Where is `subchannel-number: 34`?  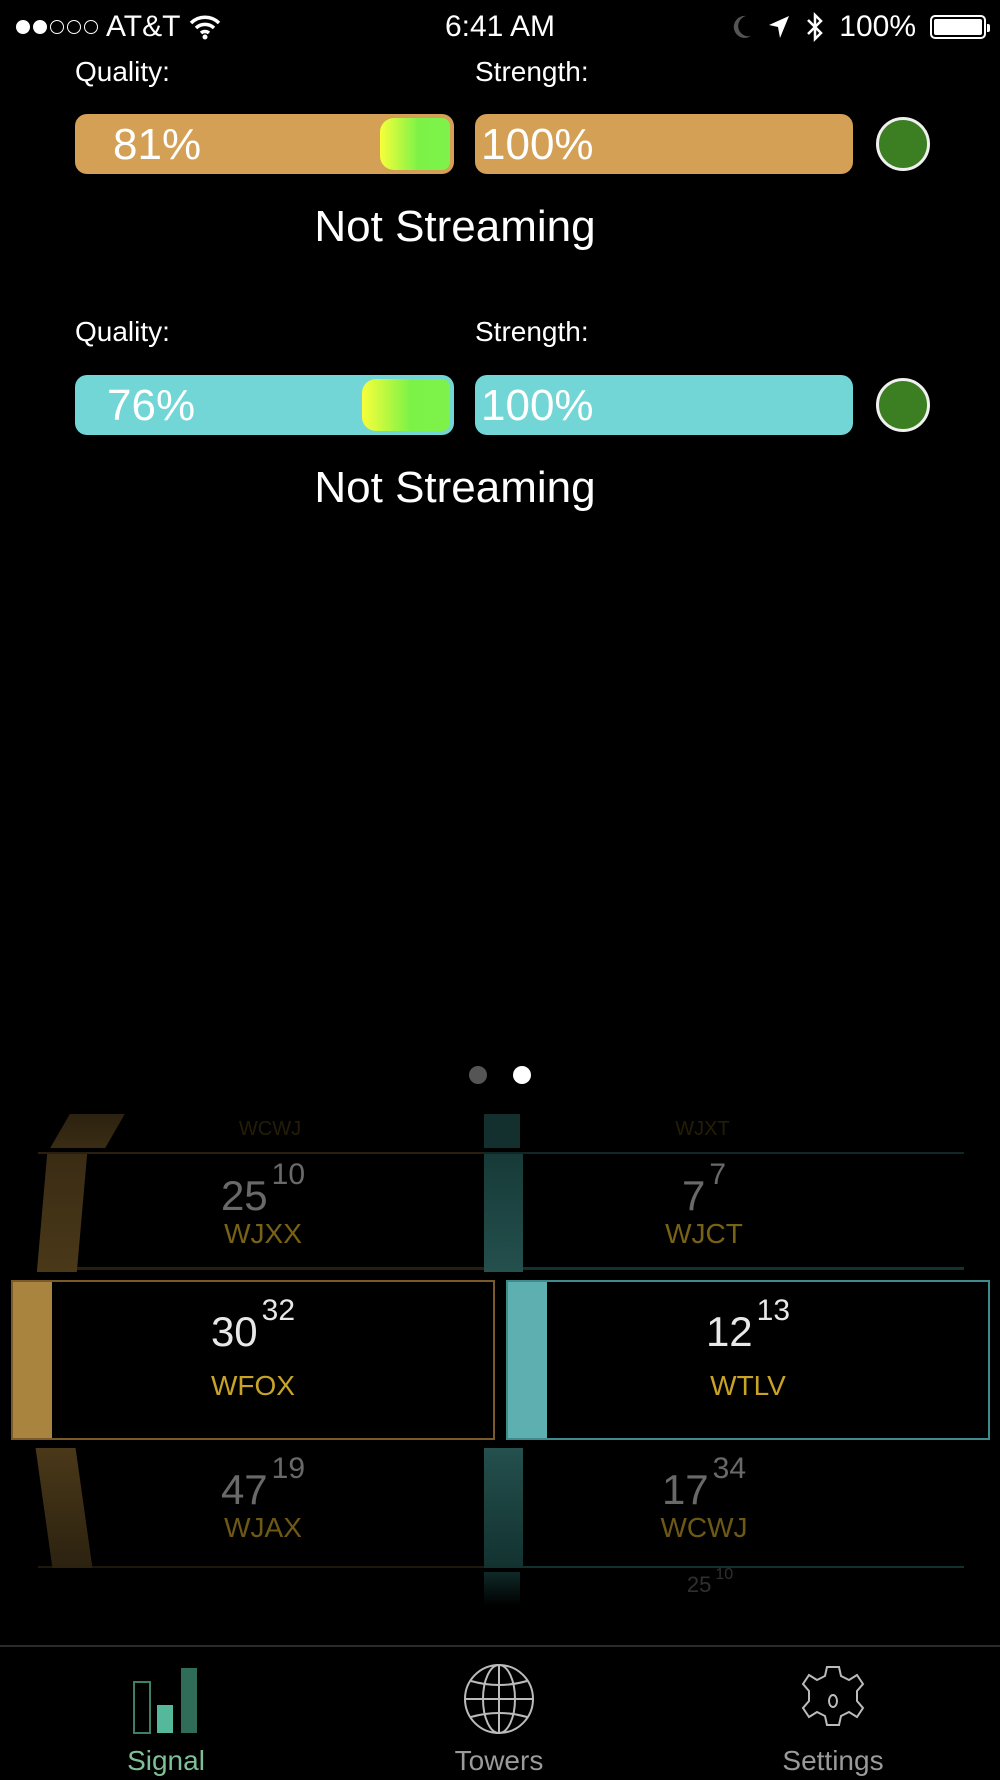 subchannel-number: 34 is located at coordinates (729, 1468).